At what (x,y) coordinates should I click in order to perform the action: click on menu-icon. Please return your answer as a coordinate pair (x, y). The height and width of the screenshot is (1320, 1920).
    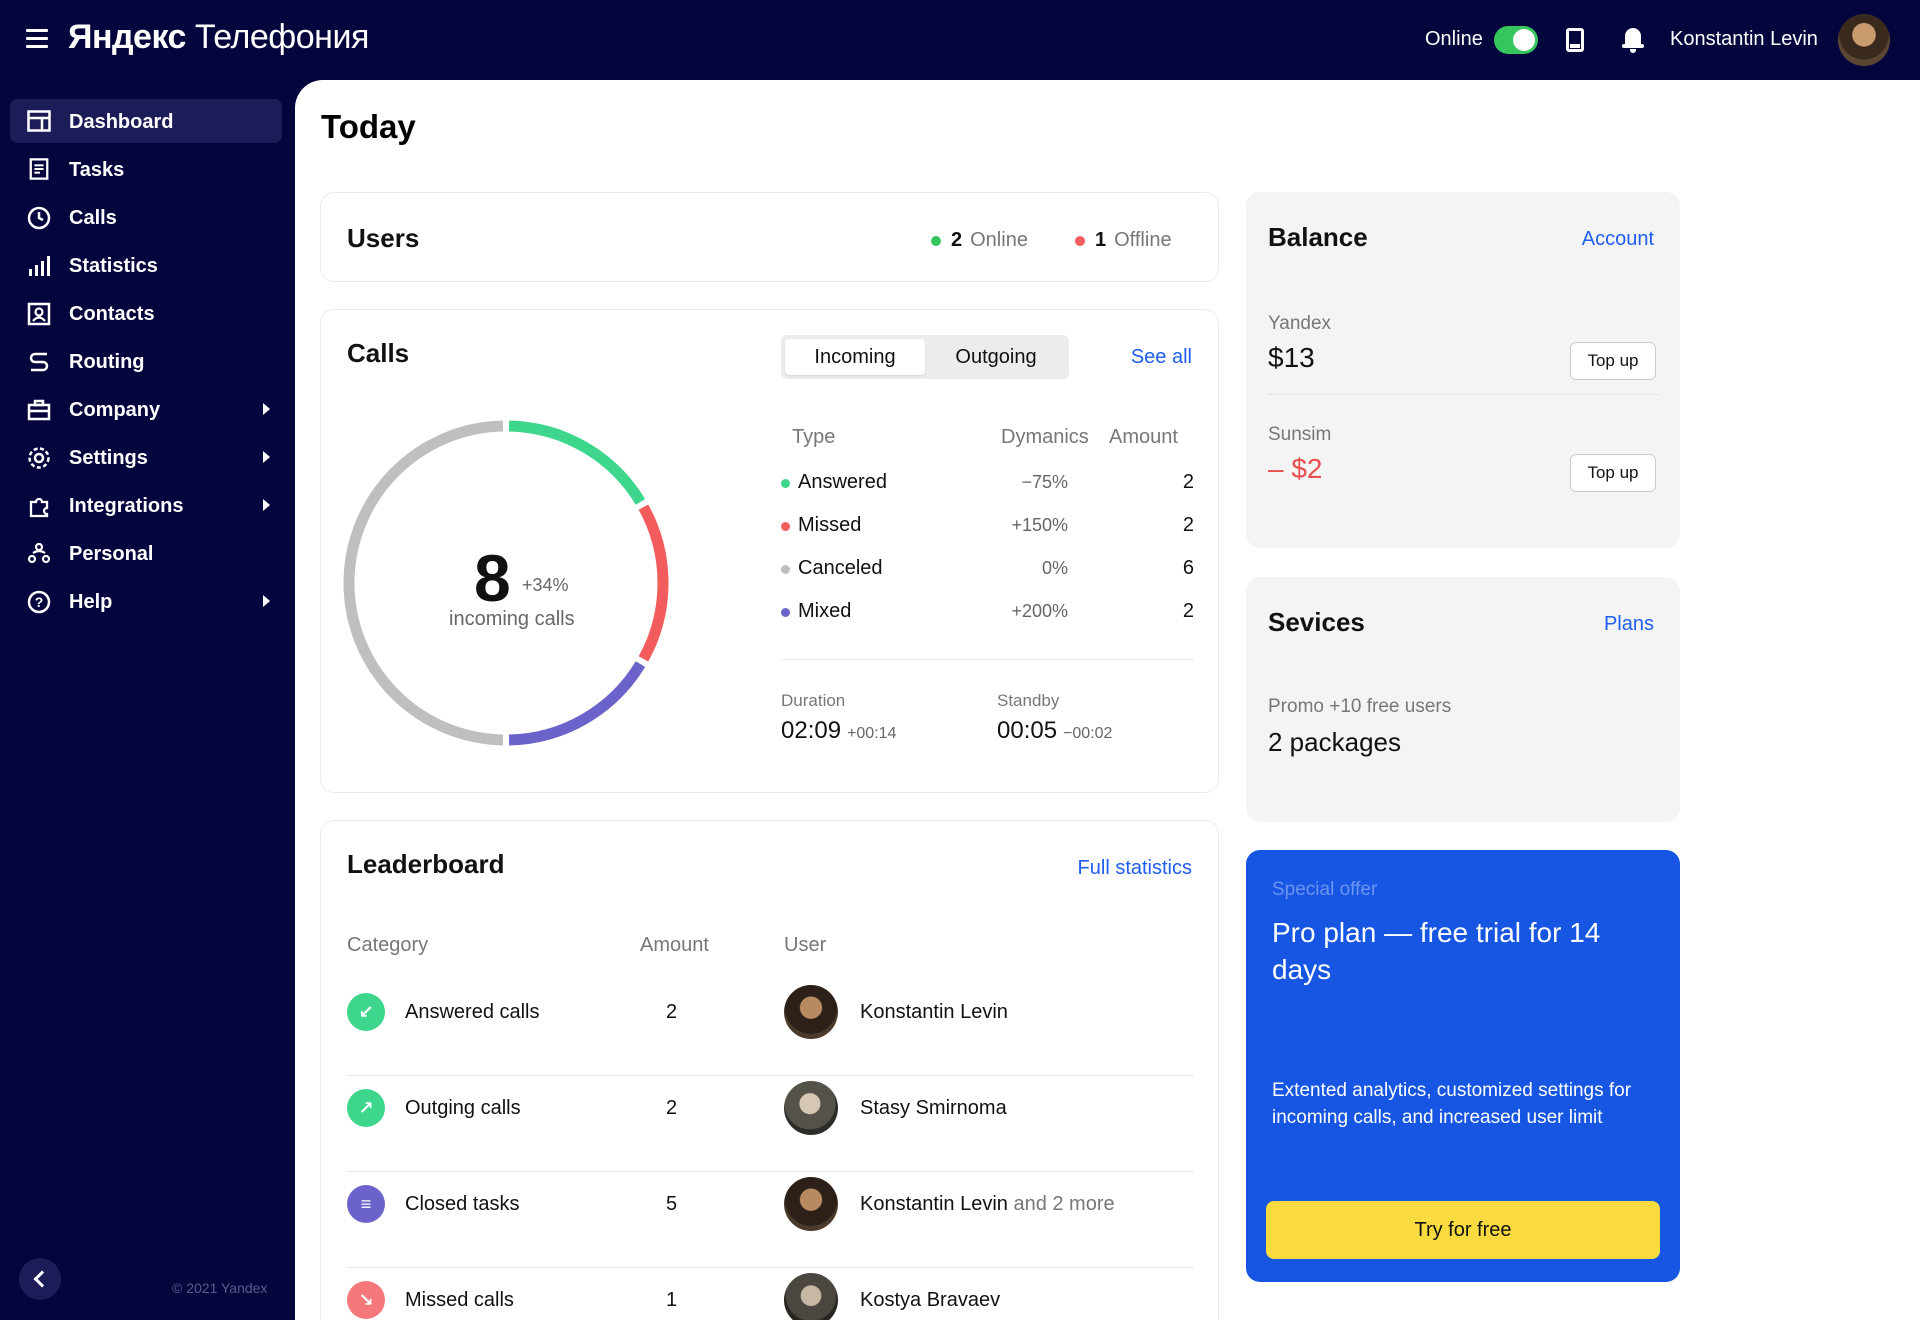
    Looking at the image, I should click on (37, 39).